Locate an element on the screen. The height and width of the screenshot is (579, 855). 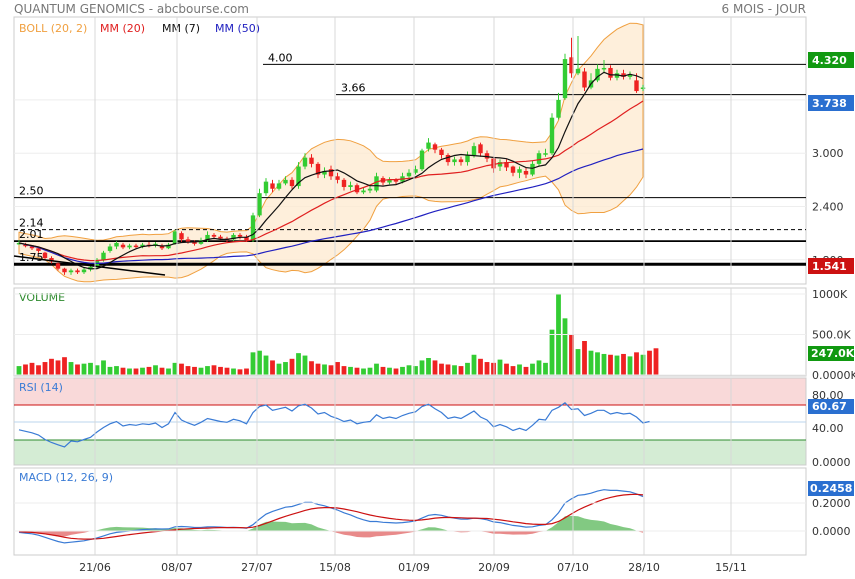
x-tick-label: 20/09 is located at coordinates (494, 567).